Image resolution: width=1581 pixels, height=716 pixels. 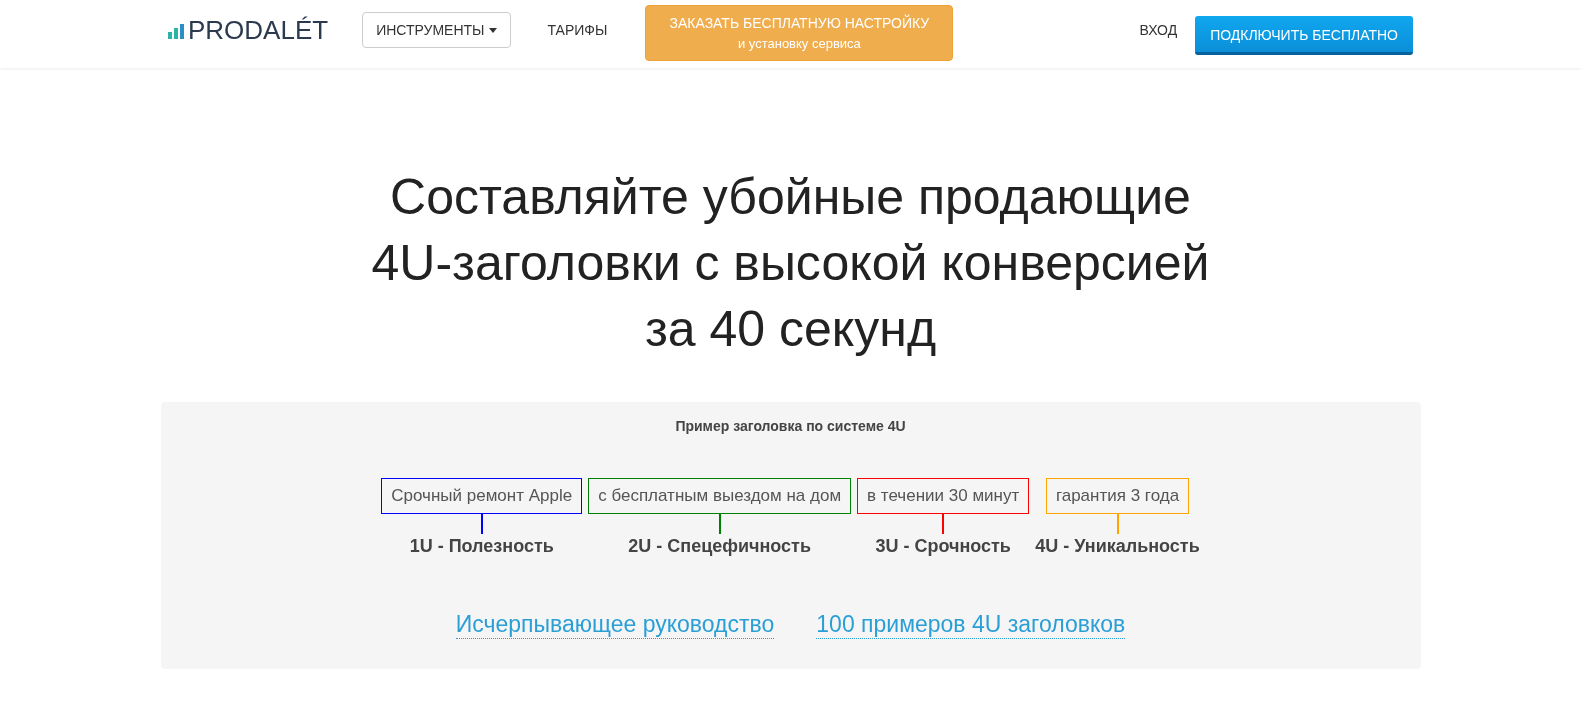 What do you see at coordinates (943, 496) in the screenshot?
I see `headline-part: в течении 30 минут` at bounding box center [943, 496].